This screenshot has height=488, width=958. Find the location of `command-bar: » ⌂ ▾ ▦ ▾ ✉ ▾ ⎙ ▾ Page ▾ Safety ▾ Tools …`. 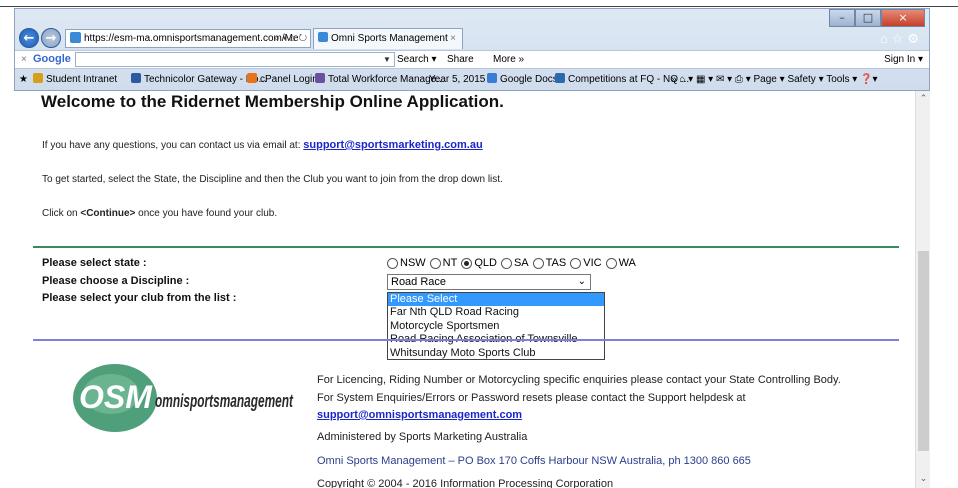

command-bar: » ⌂ ▾ ▦ ▾ ✉ ▾ ⎙ ▾ Page ▾ Safety ▾ Tools … is located at coordinates (774, 80).